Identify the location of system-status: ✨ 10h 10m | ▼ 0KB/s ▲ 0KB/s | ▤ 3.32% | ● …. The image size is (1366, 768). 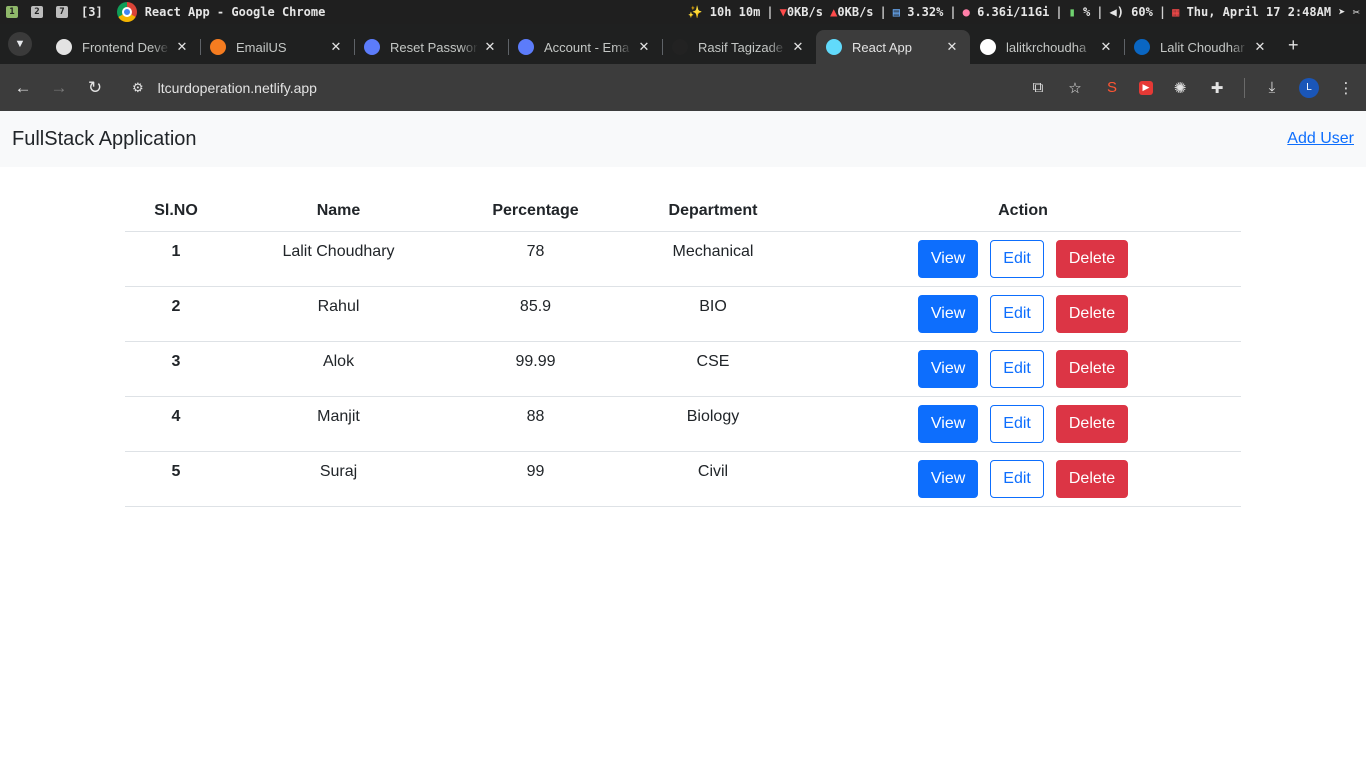
(1023, 12).